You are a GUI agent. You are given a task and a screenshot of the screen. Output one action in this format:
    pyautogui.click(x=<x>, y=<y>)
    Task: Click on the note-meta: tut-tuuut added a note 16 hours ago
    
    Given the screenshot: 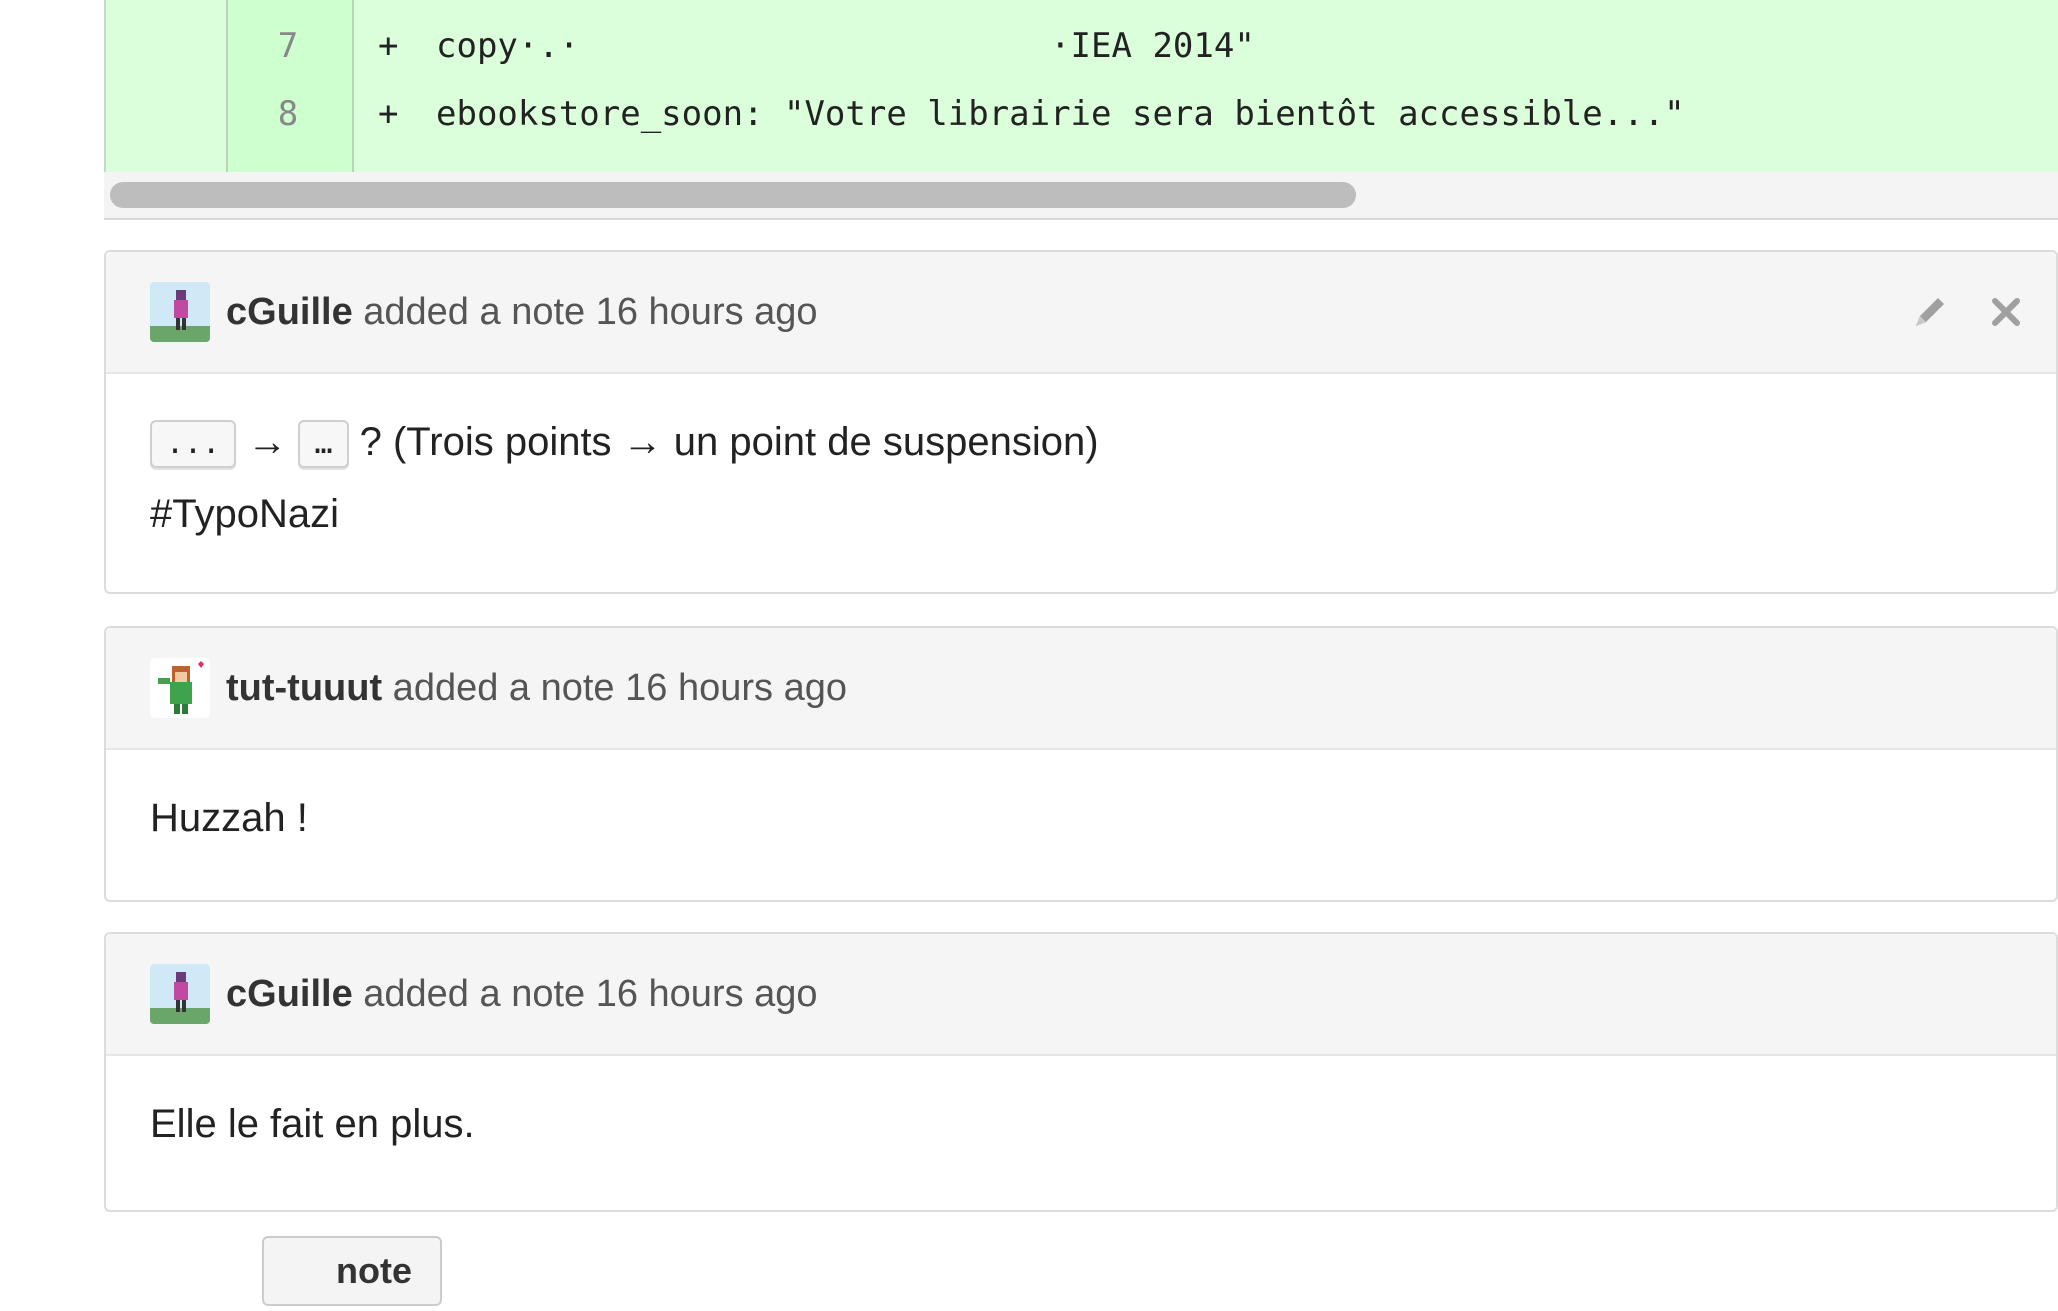 What is the action you would take?
    pyautogui.click(x=536, y=688)
    